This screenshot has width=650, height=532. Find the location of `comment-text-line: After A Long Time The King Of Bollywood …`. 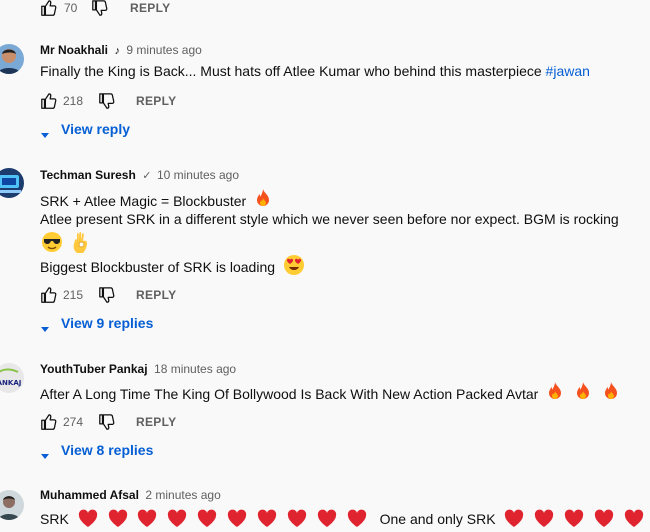

comment-text-line: After A Long Time The King Of Bollywood … is located at coordinates (330, 394).